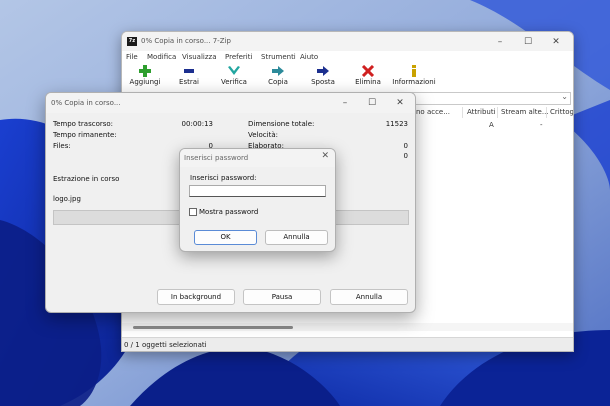 This screenshot has height=406, width=610. I want to click on menu-visualizza: Visualizza, so click(199, 57).